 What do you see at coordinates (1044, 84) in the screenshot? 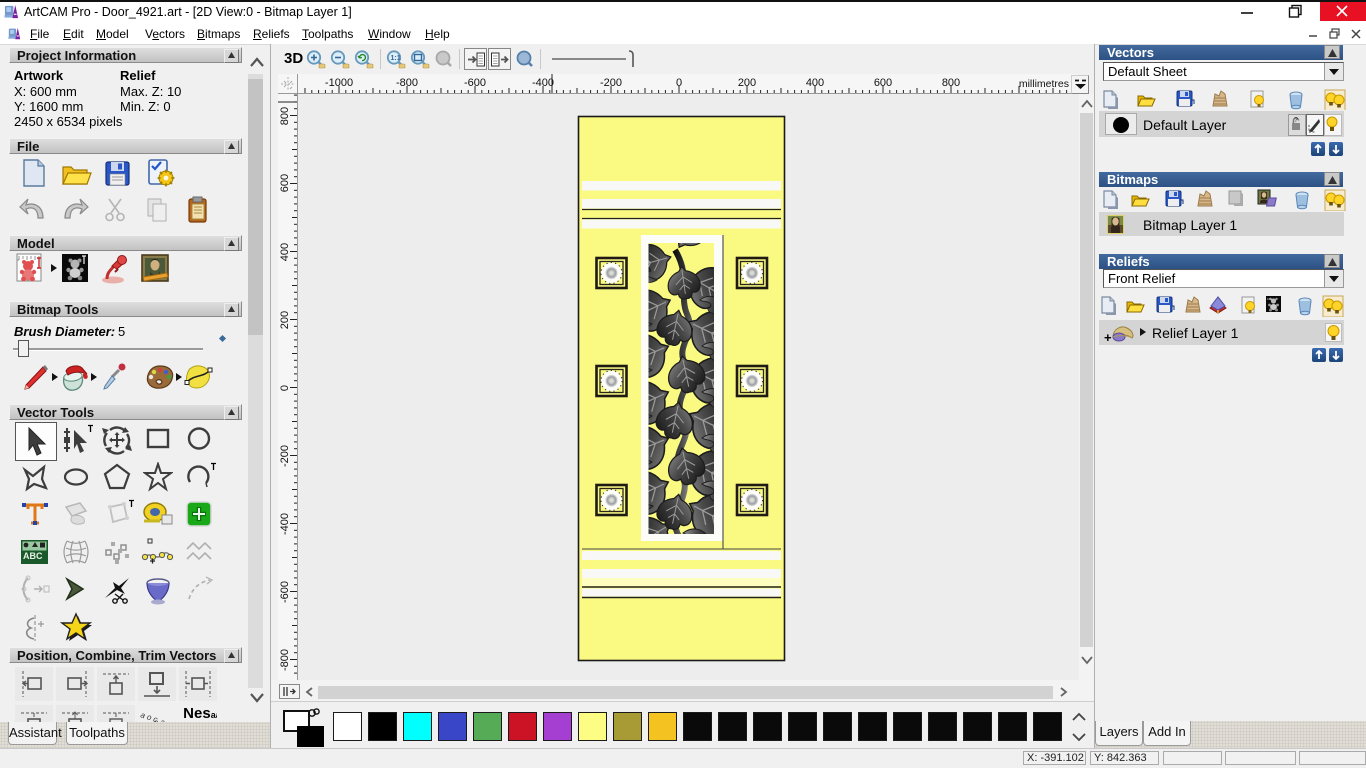
I see `svg-text: millimetres` at bounding box center [1044, 84].